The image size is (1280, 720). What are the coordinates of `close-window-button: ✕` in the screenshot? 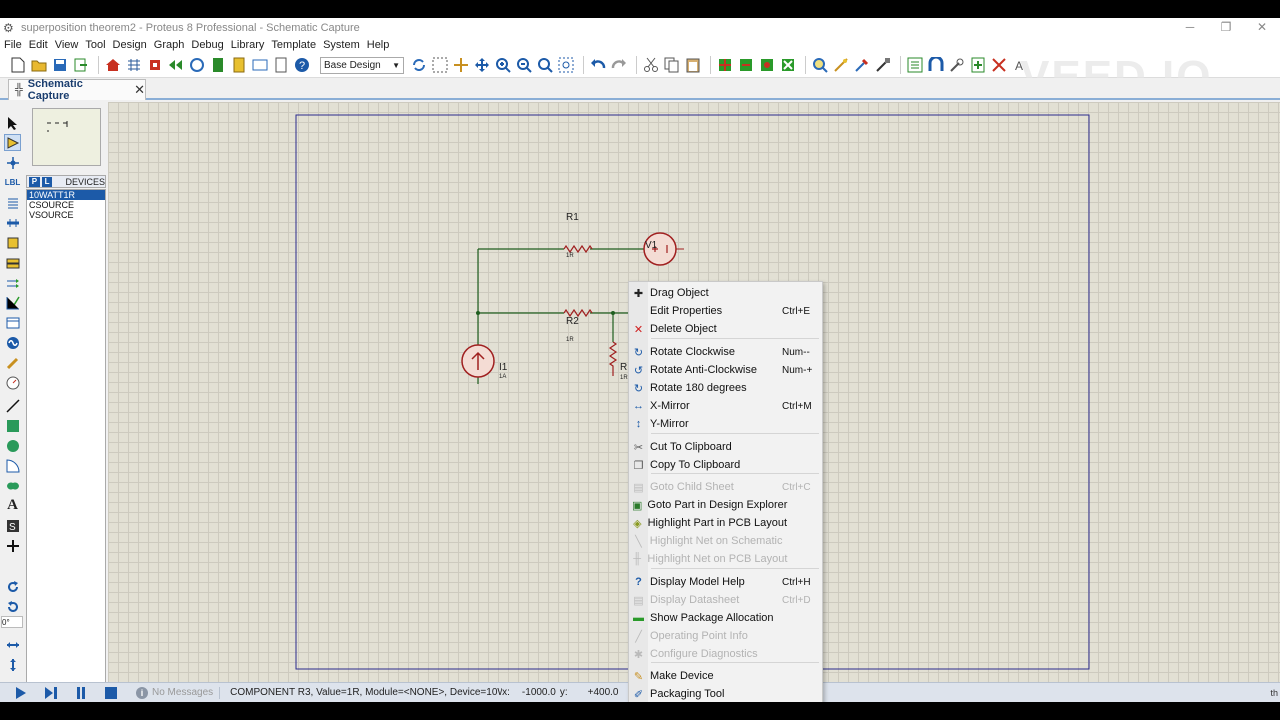 It's located at (1262, 27).